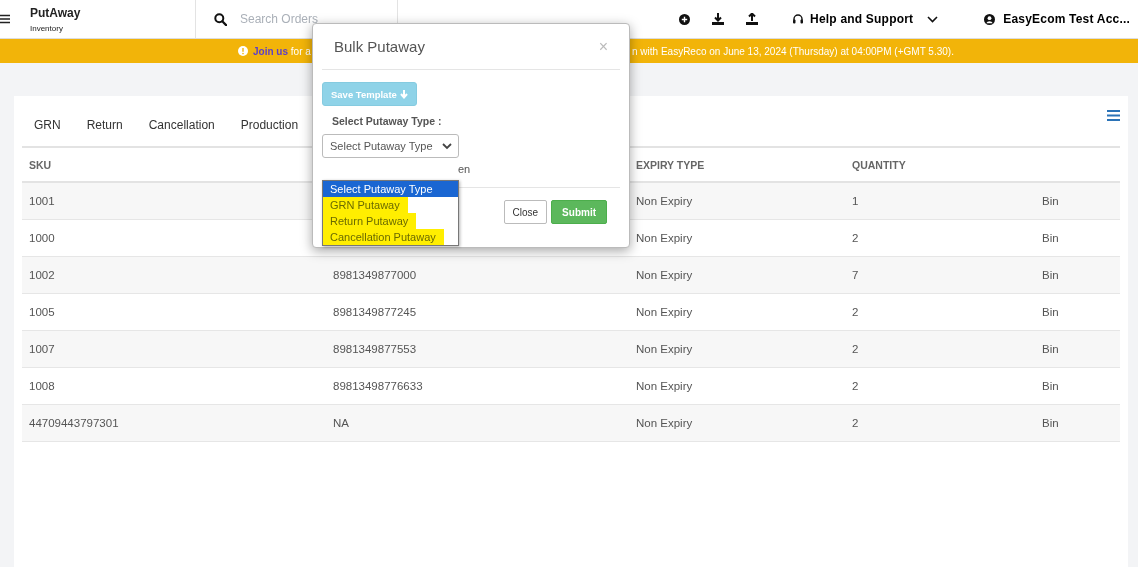 The image size is (1138, 567). I want to click on info-icon, so click(243, 51).